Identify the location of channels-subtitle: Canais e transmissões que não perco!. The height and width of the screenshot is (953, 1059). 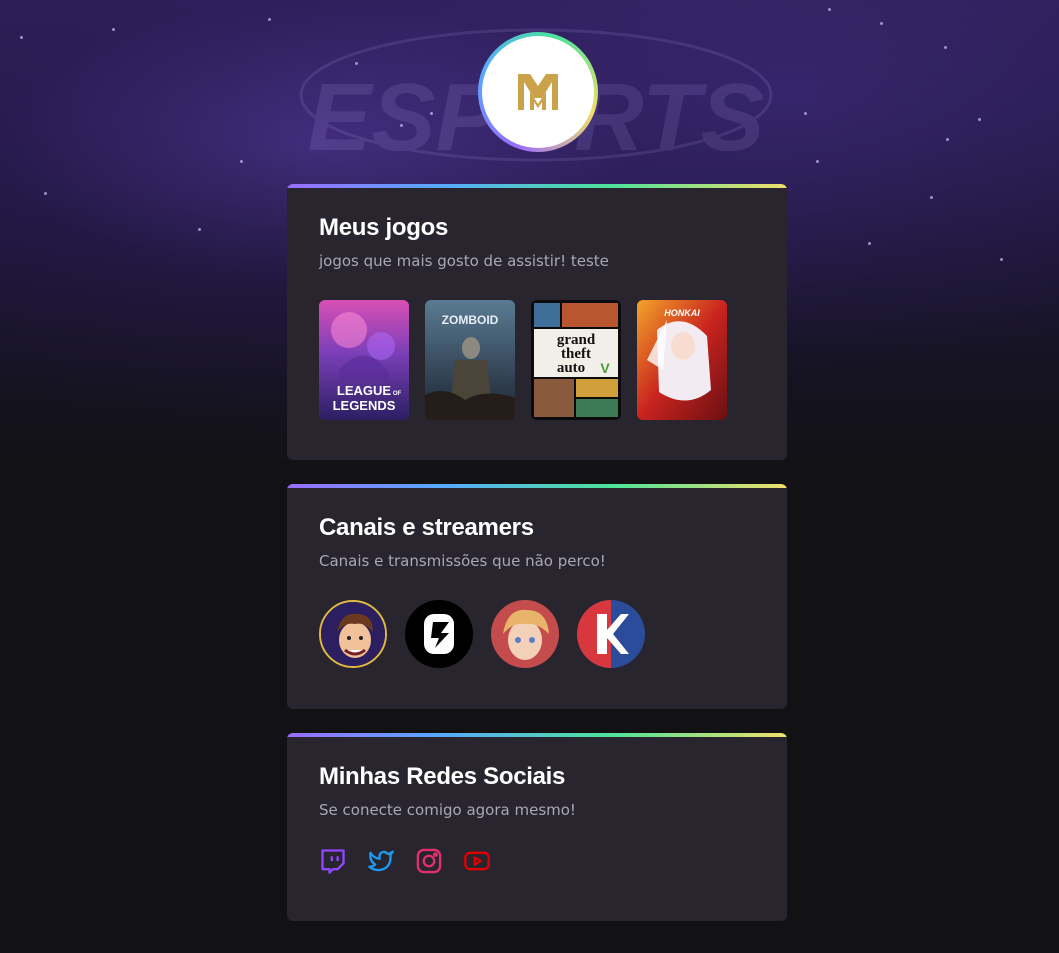
(462, 561).